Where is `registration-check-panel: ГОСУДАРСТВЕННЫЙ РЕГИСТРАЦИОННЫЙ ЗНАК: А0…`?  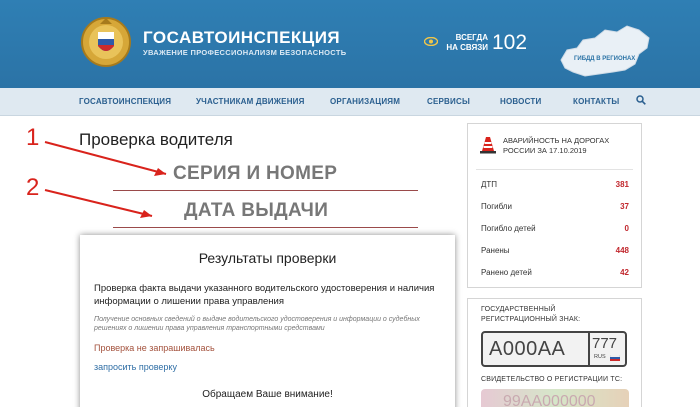 registration-check-panel: ГОСУДАРСТВЕННЫЙ РЕГИСТРАЦИОННЫЙ ЗНАК: А0… is located at coordinates (554, 352).